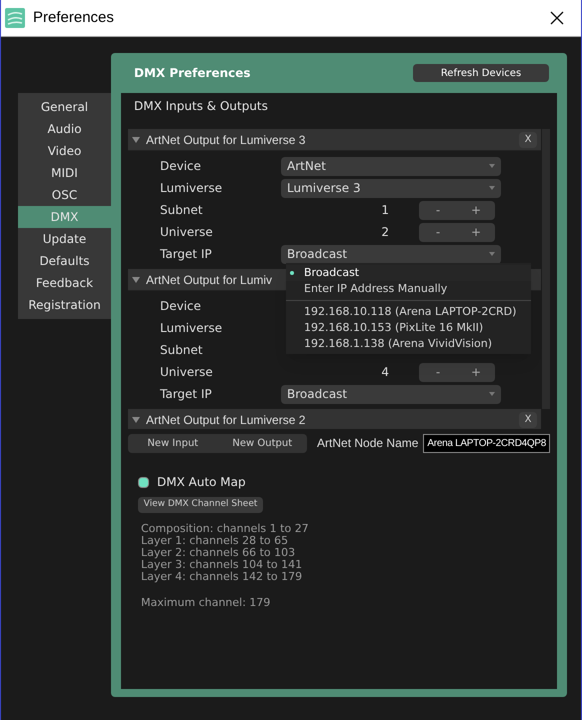 This screenshot has height=720, width=582. I want to click on new-input-button: New Input, so click(173, 443).